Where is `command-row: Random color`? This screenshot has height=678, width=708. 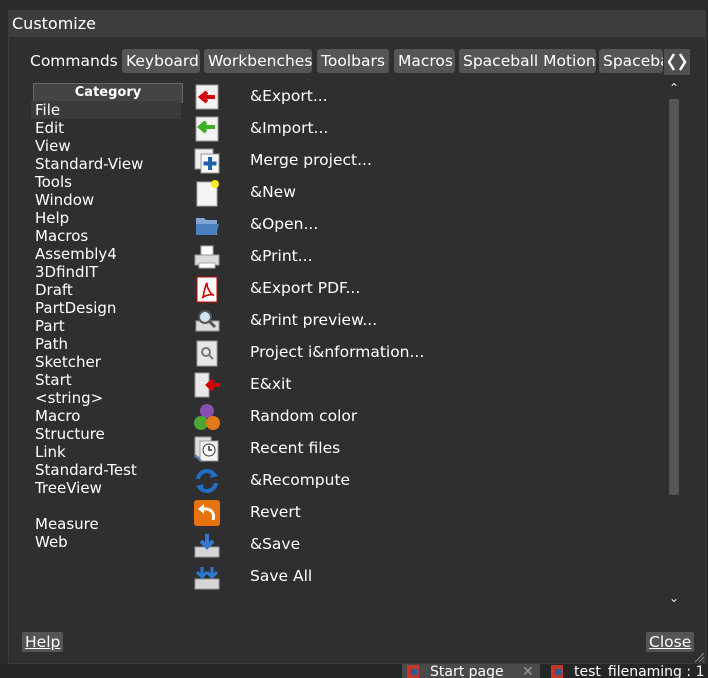
command-row: Random color is located at coordinates (426, 417).